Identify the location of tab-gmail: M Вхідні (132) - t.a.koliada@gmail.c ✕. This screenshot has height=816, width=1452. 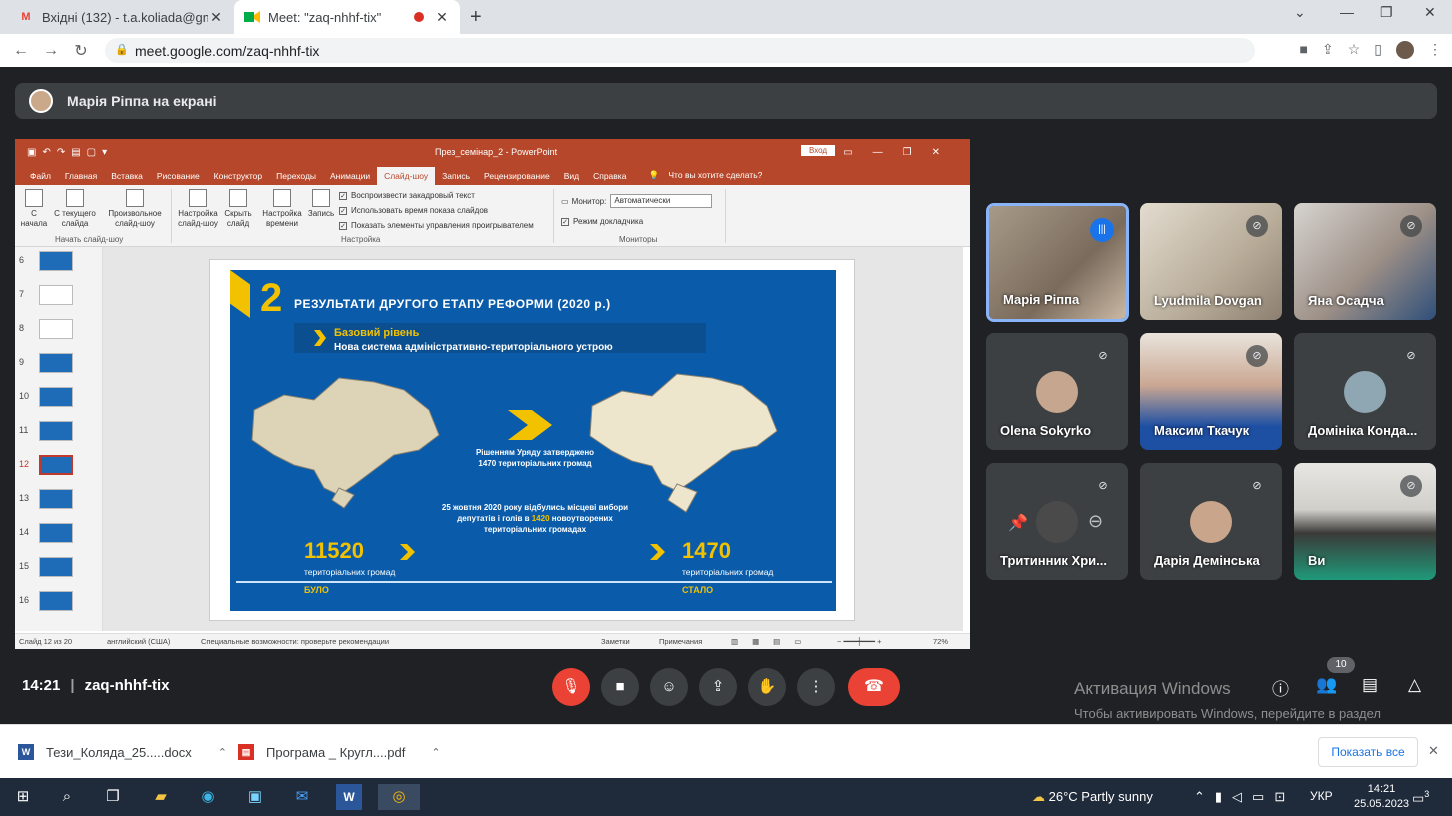
(121, 17).